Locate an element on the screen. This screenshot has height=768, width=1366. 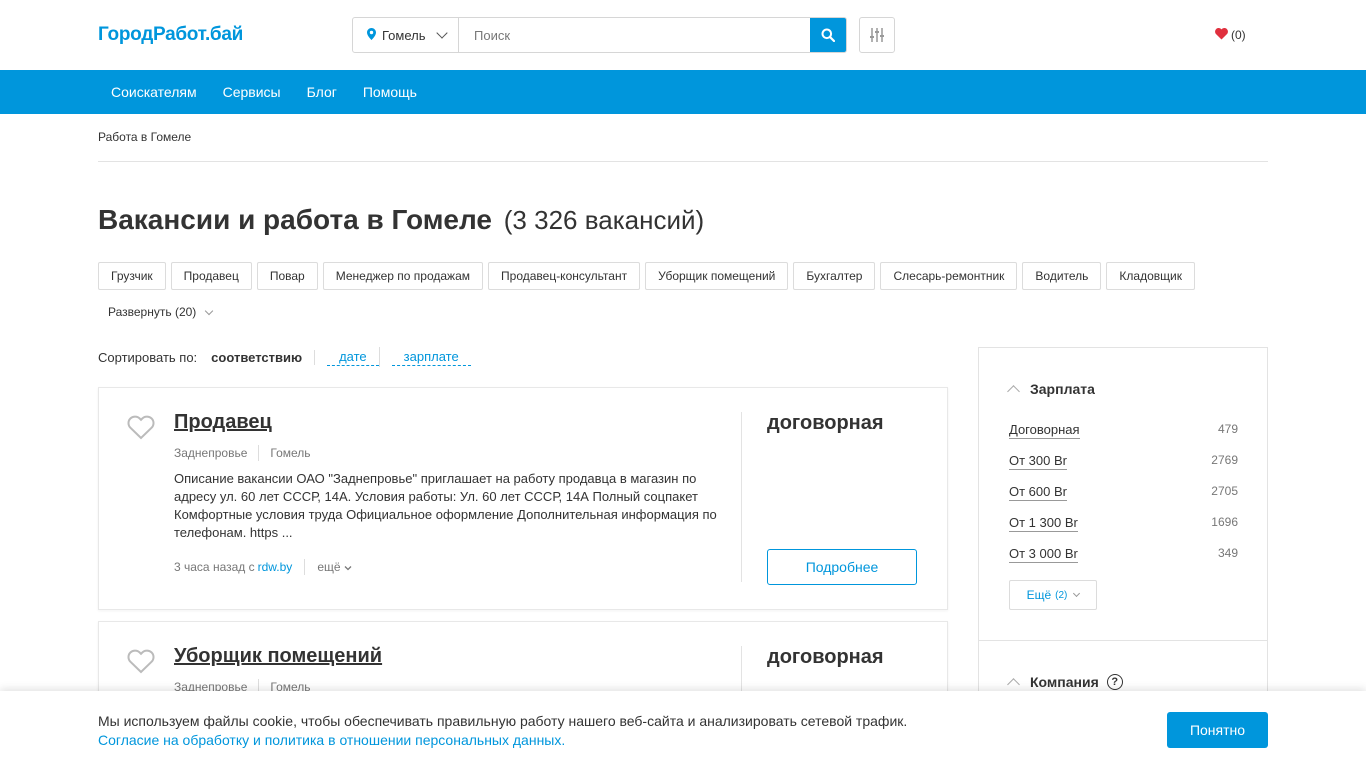
tag-cleaner: Уборщик помещений is located at coordinates (717, 276).